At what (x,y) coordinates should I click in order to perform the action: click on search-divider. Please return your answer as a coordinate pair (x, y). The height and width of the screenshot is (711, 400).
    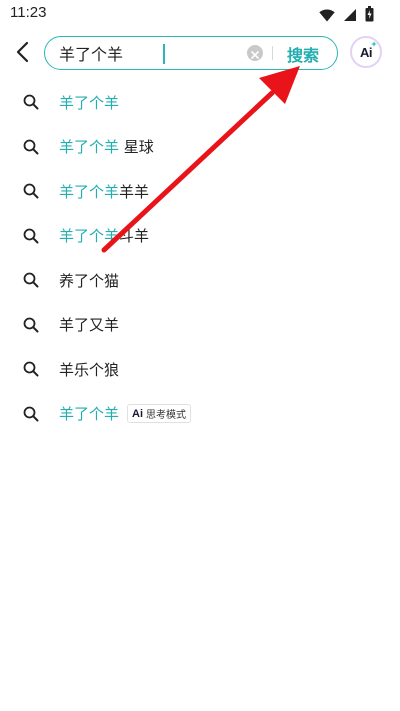
    Looking at the image, I should click on (272, 53).